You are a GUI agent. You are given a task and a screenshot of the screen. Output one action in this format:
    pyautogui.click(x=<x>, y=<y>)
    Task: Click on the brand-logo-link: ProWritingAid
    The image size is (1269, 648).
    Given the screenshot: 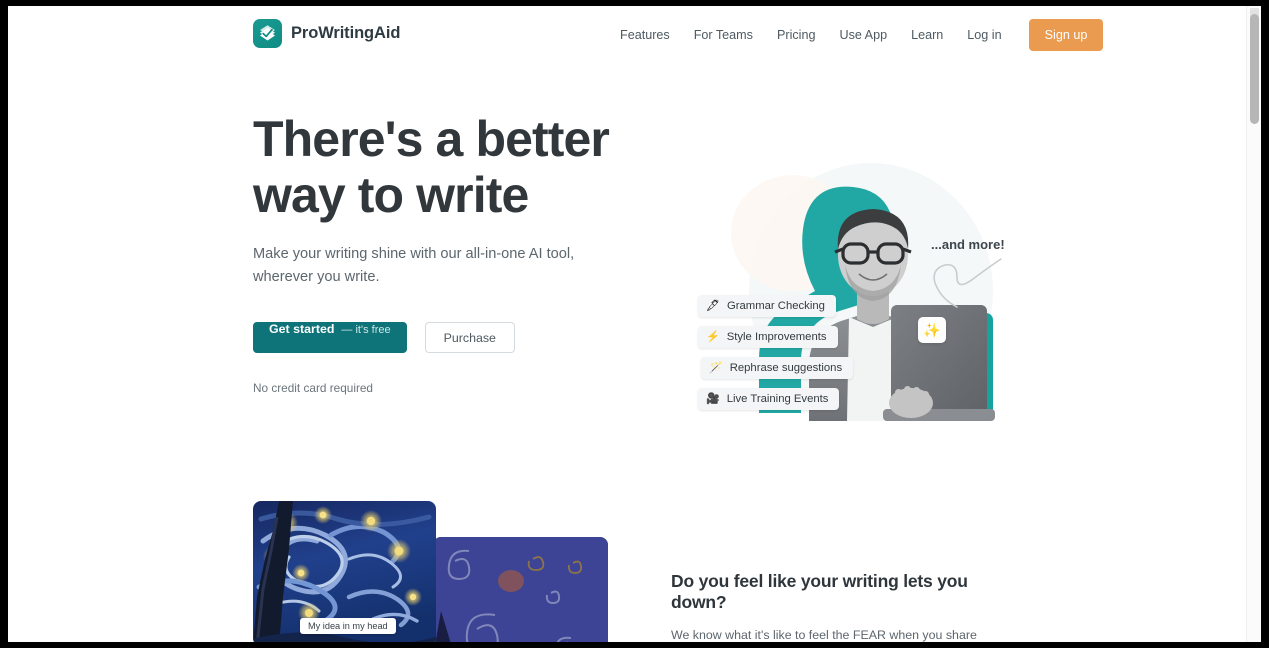 What is the action you would take?
    pyautogui.click(x=326, y=33)
    